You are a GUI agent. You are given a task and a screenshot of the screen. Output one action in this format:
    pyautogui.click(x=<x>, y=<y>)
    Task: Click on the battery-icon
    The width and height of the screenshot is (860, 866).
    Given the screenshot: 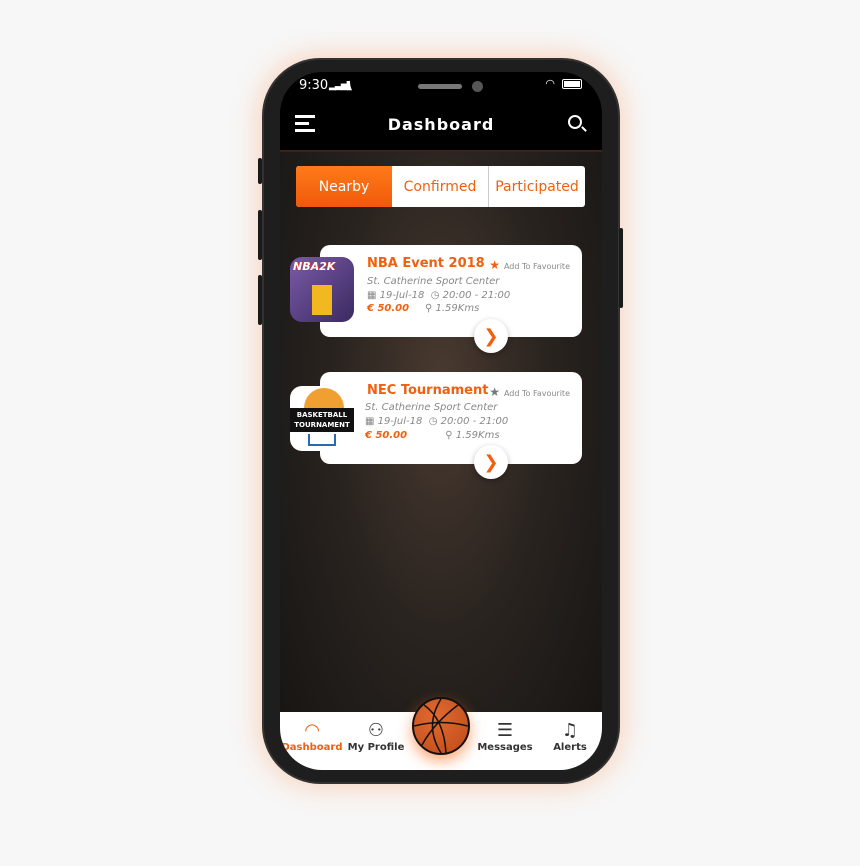 What is the action you would take?
    pyautogui.click(x=572, y=84)
    